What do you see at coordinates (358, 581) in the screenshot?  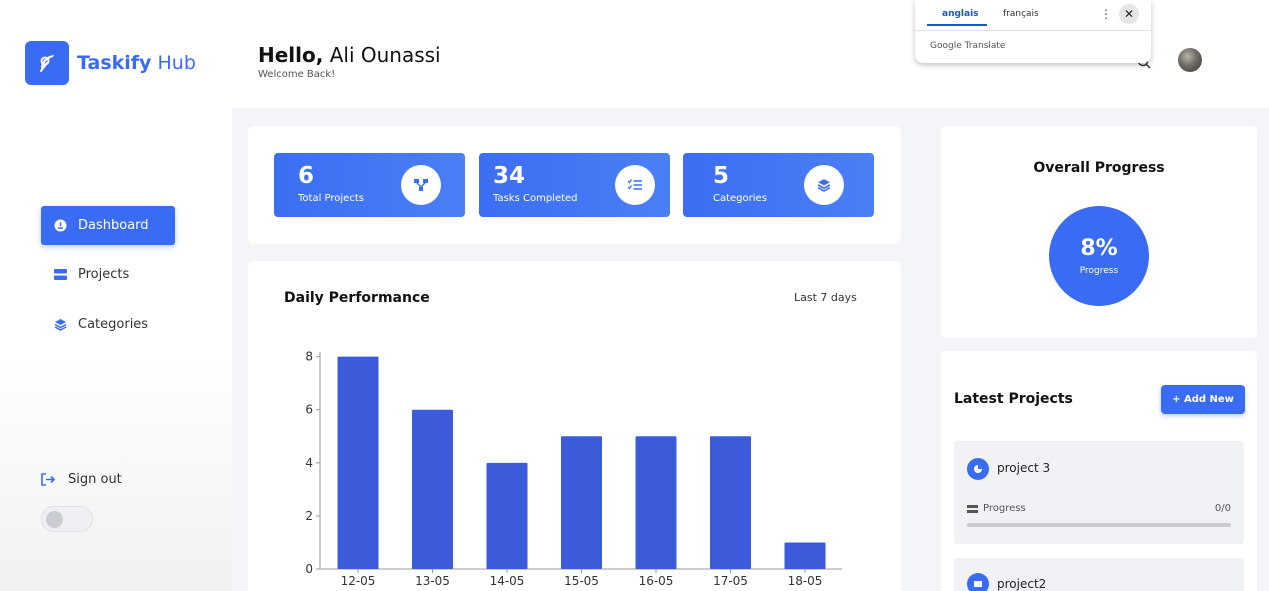 I see `x-tick-label: 12-05` at bounding box center [358, 581].